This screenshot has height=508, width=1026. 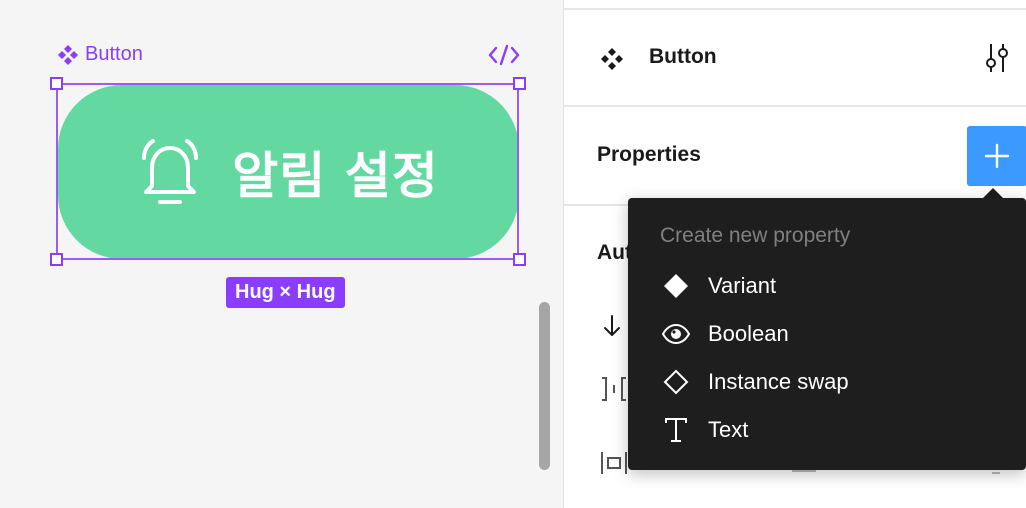 What do you see at coordinates (804, 471) in the screenshot?
I see `hidden-control` at bounding box center [804, 471].